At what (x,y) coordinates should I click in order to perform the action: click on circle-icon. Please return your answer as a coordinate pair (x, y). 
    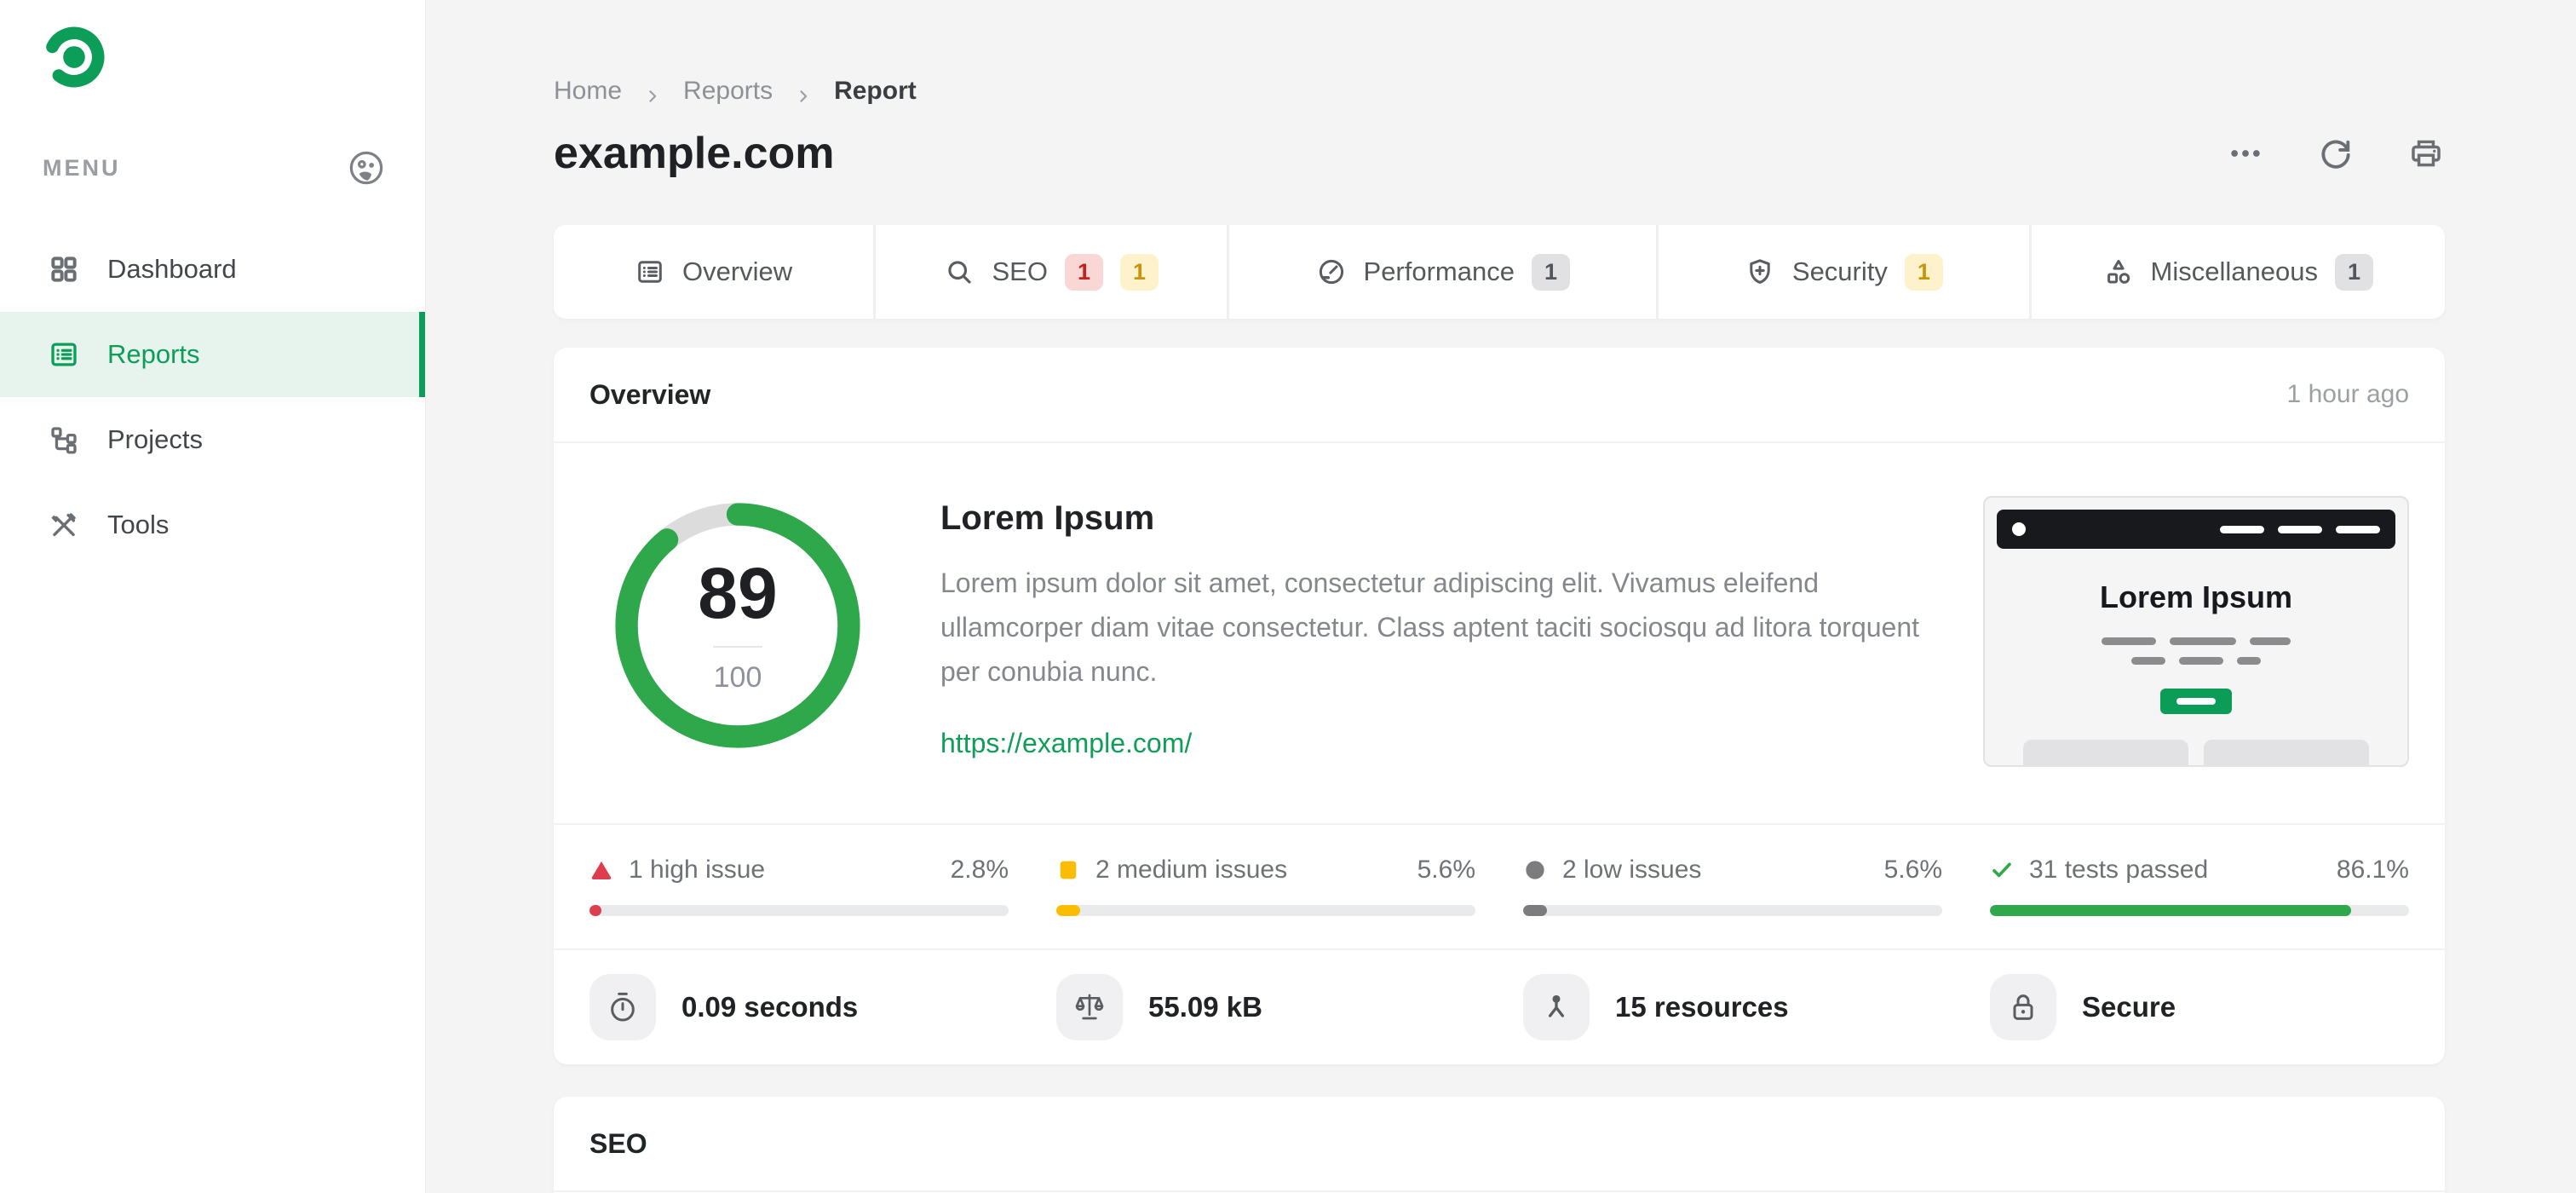
    Looking at the image, I should click on (1535, 870).